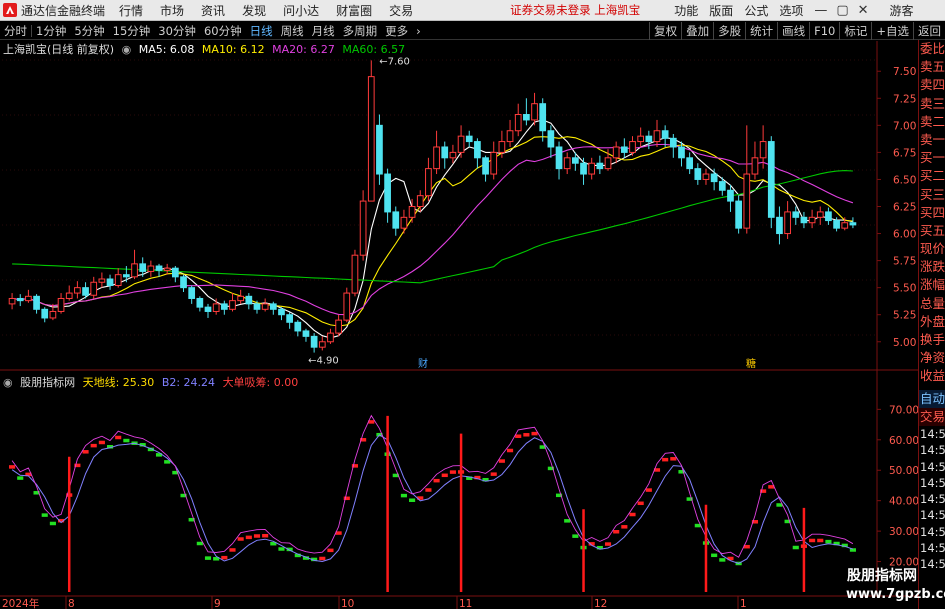 This screenshot has width=945, height=609. What do you see at coordinates (932, 67) in the screenshot?
I see `side-item-1: 卖五` at bounding box center [932, 67].